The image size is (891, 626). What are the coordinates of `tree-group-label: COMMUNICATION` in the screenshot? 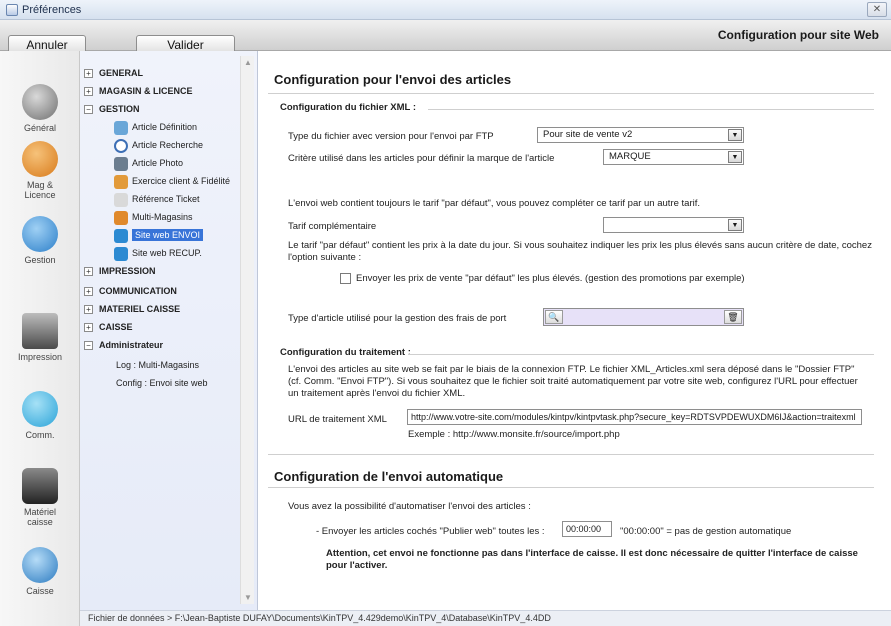 It's located at (138, 291).